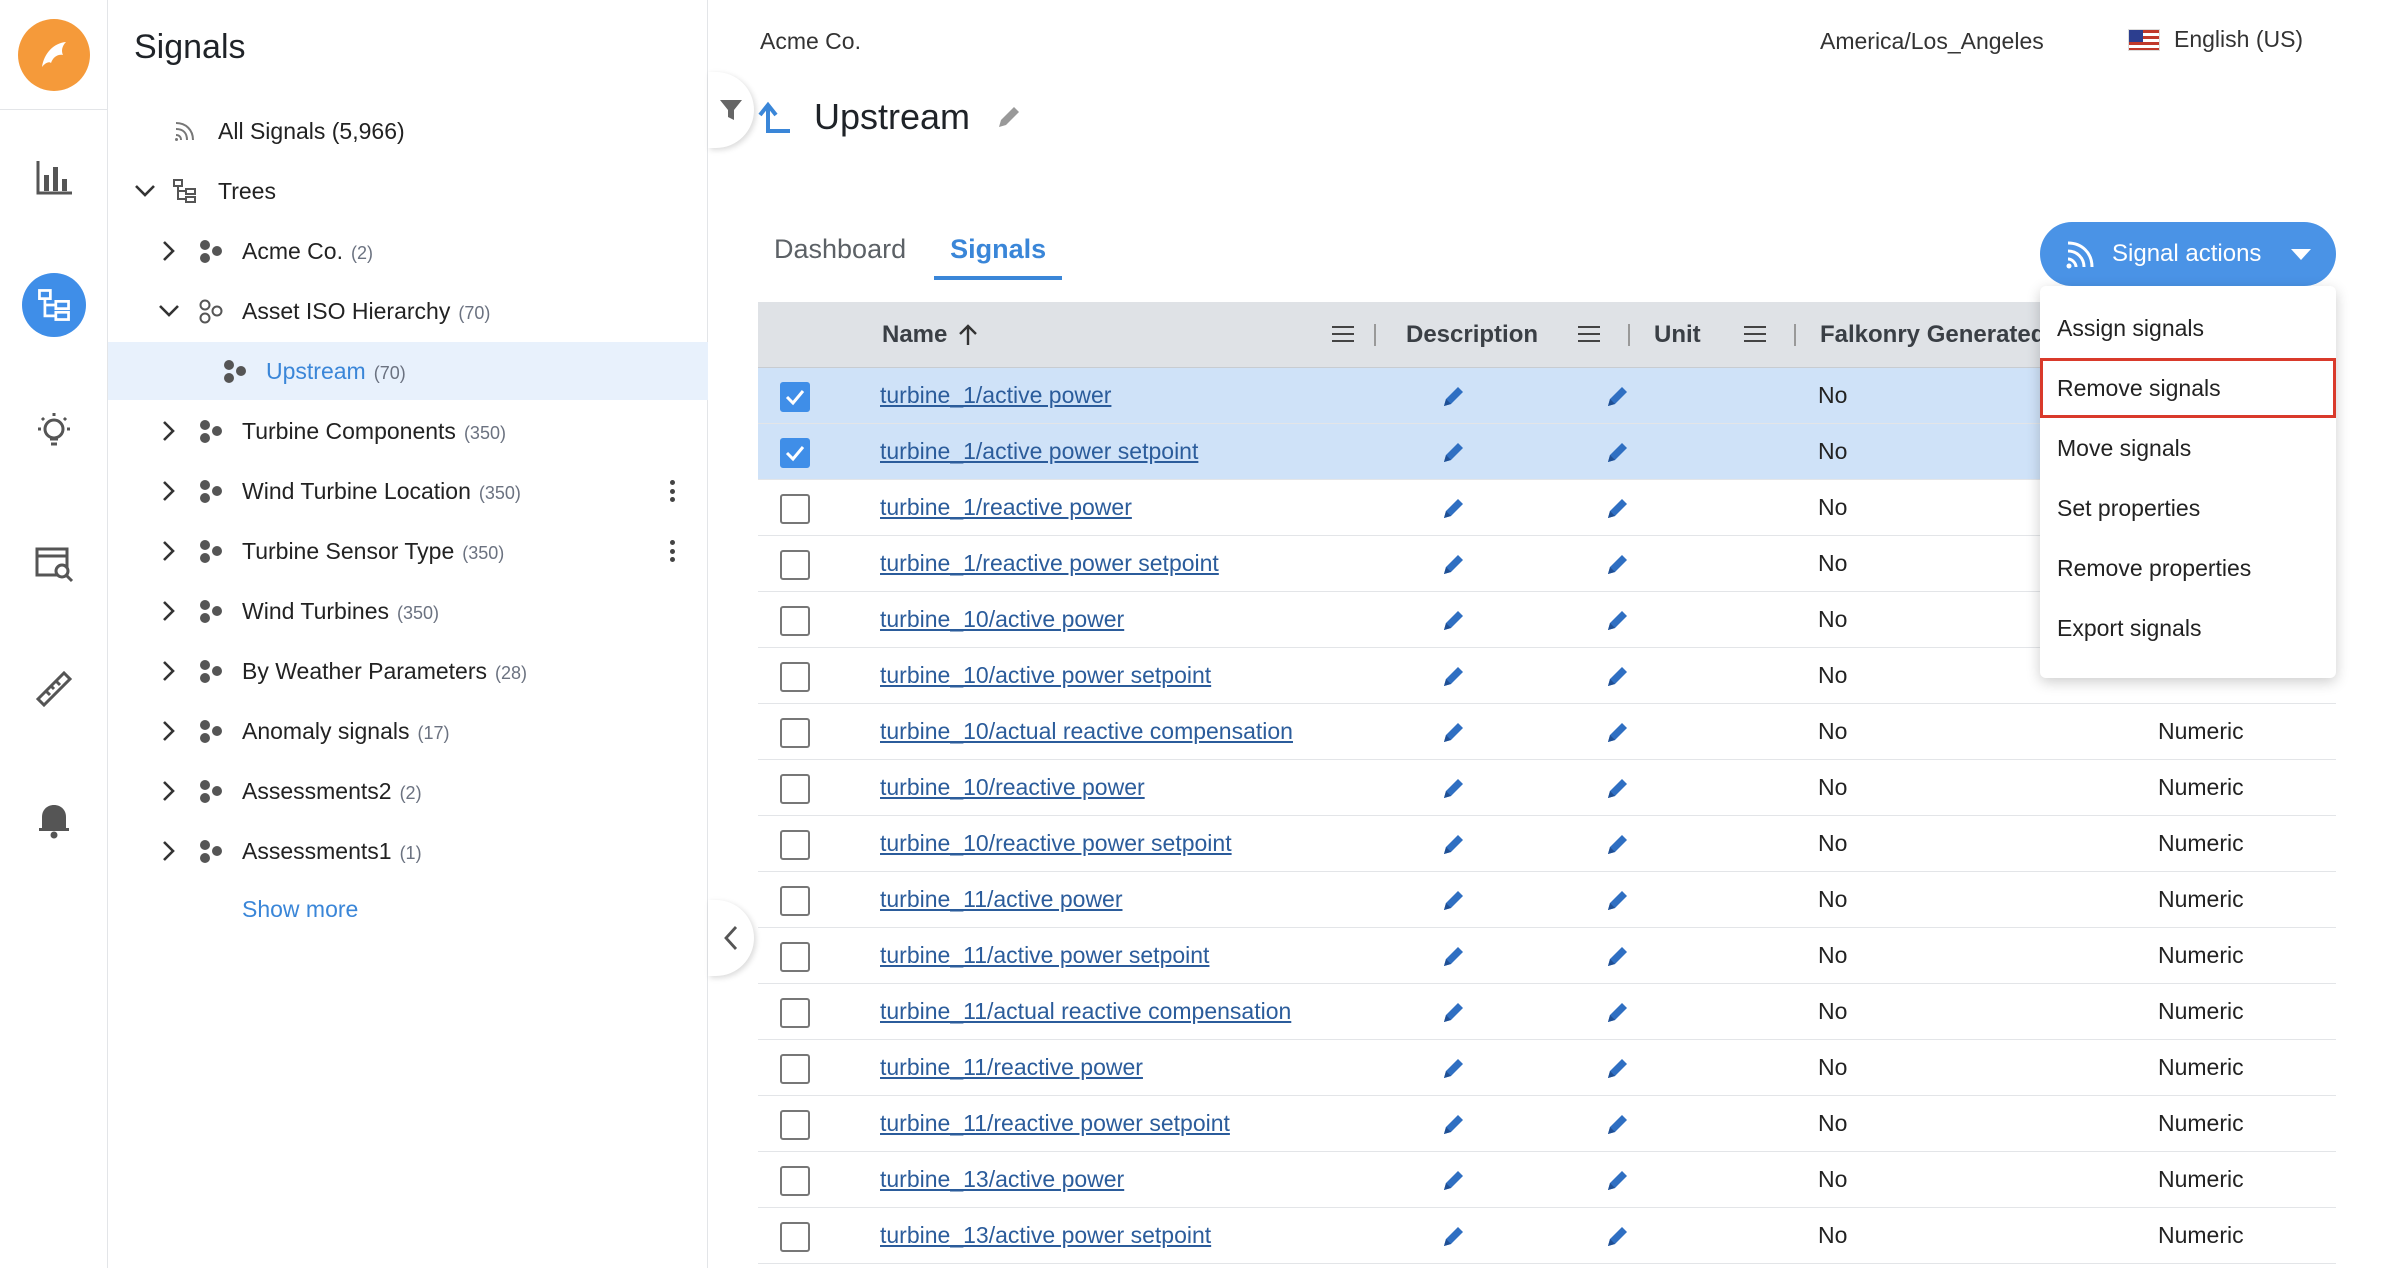 This screenshot has width=2386, height=1268. I want to click on collapse-sidebar-button, so click(731, 938).